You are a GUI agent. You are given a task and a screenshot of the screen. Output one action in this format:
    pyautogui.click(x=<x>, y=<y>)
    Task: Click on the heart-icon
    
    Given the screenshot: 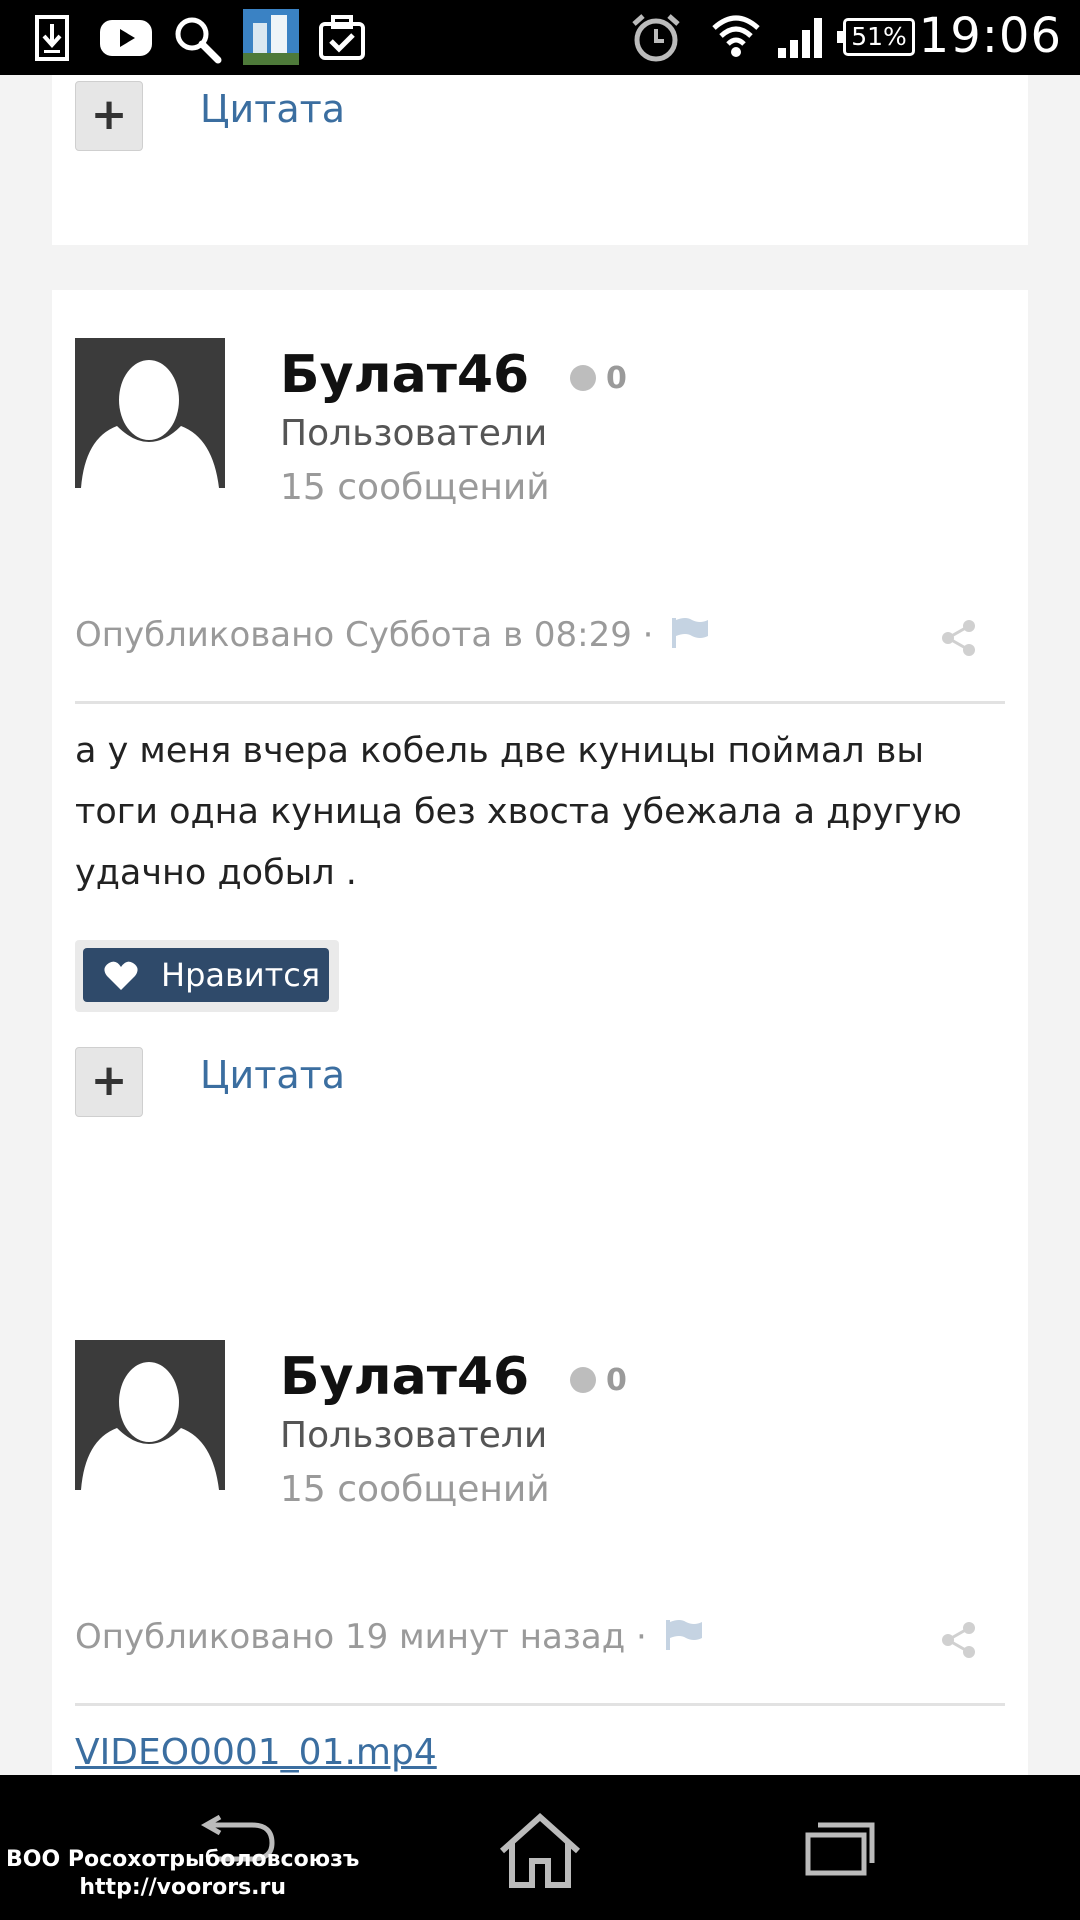 What is the action you would take?
    pyautogui.click(x=121, y=975)
    